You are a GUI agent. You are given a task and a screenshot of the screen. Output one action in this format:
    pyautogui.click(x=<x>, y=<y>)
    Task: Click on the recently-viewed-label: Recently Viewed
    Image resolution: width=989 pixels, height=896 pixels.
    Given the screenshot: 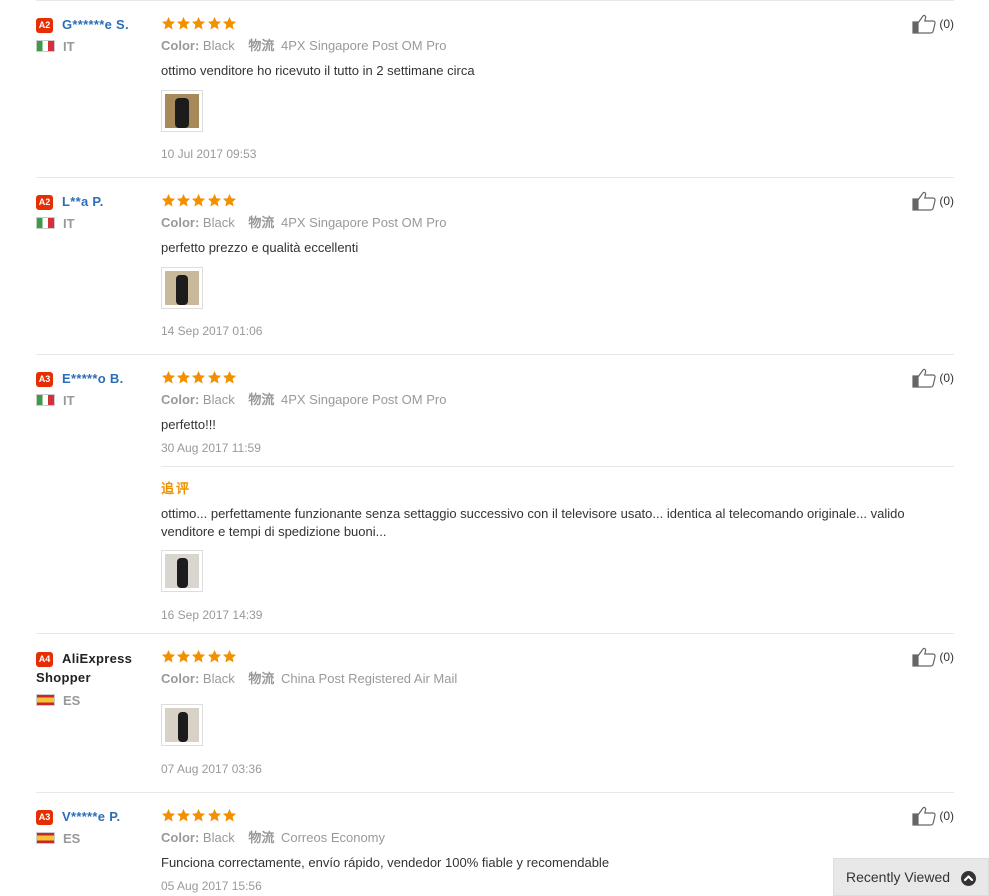 What is the action you would take?
    pyautogui.click(x=898, y=877)
    